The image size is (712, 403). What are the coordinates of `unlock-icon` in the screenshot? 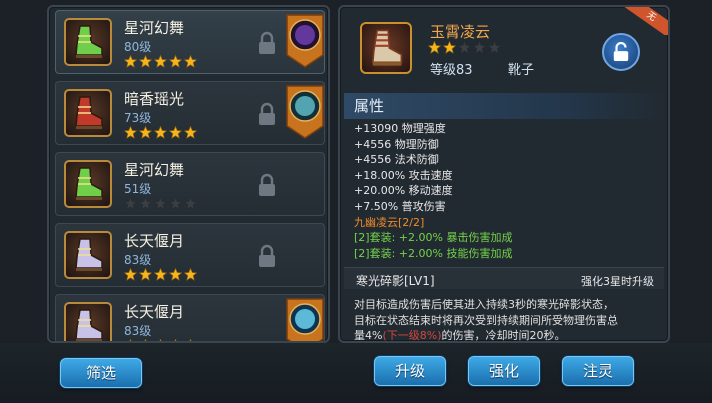 It's located at (621, 51).